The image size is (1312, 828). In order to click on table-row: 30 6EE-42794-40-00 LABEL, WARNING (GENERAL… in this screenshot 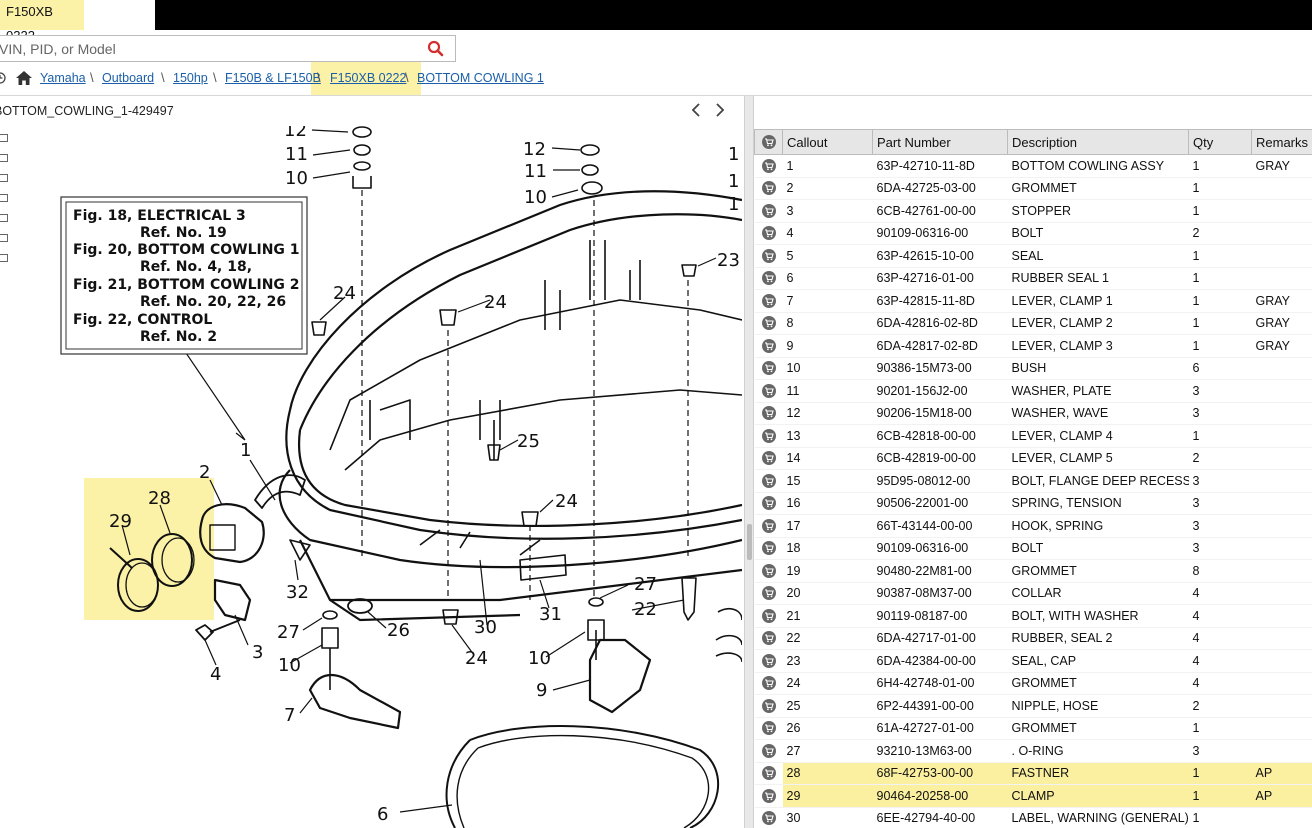, I will do `click(1033, 817)`.